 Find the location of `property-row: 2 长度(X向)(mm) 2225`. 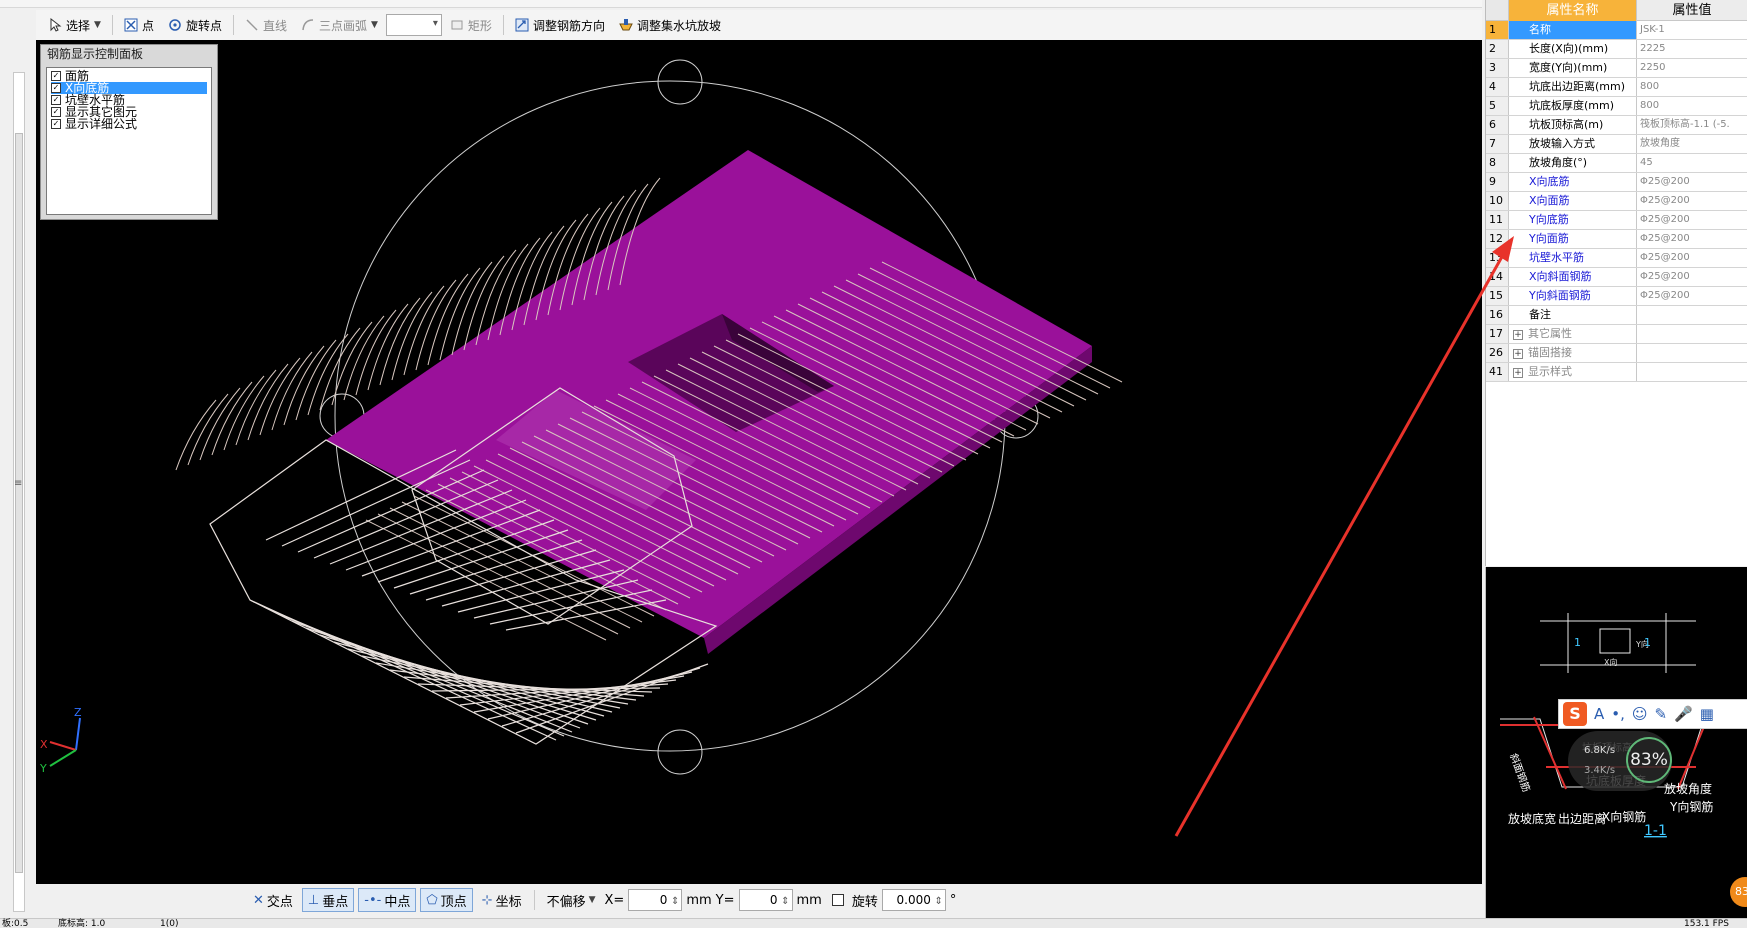

property-row: 2 长度(X向)(mm) 2225 is located at coordinates (1616, 49).